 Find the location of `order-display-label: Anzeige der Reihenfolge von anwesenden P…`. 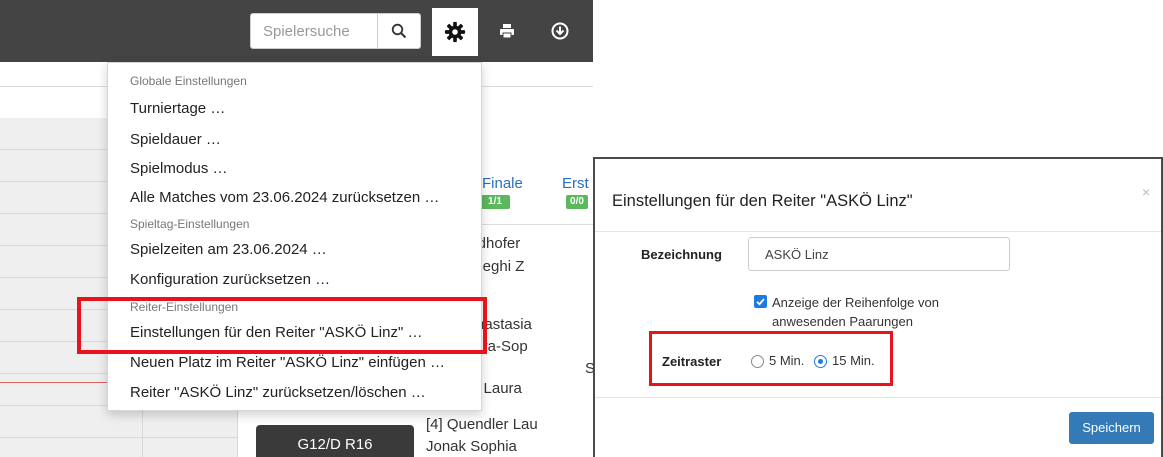

order-display-label: Anzeige der Reihenfolge von anwesenden P… is located at coordinates (855, 312).